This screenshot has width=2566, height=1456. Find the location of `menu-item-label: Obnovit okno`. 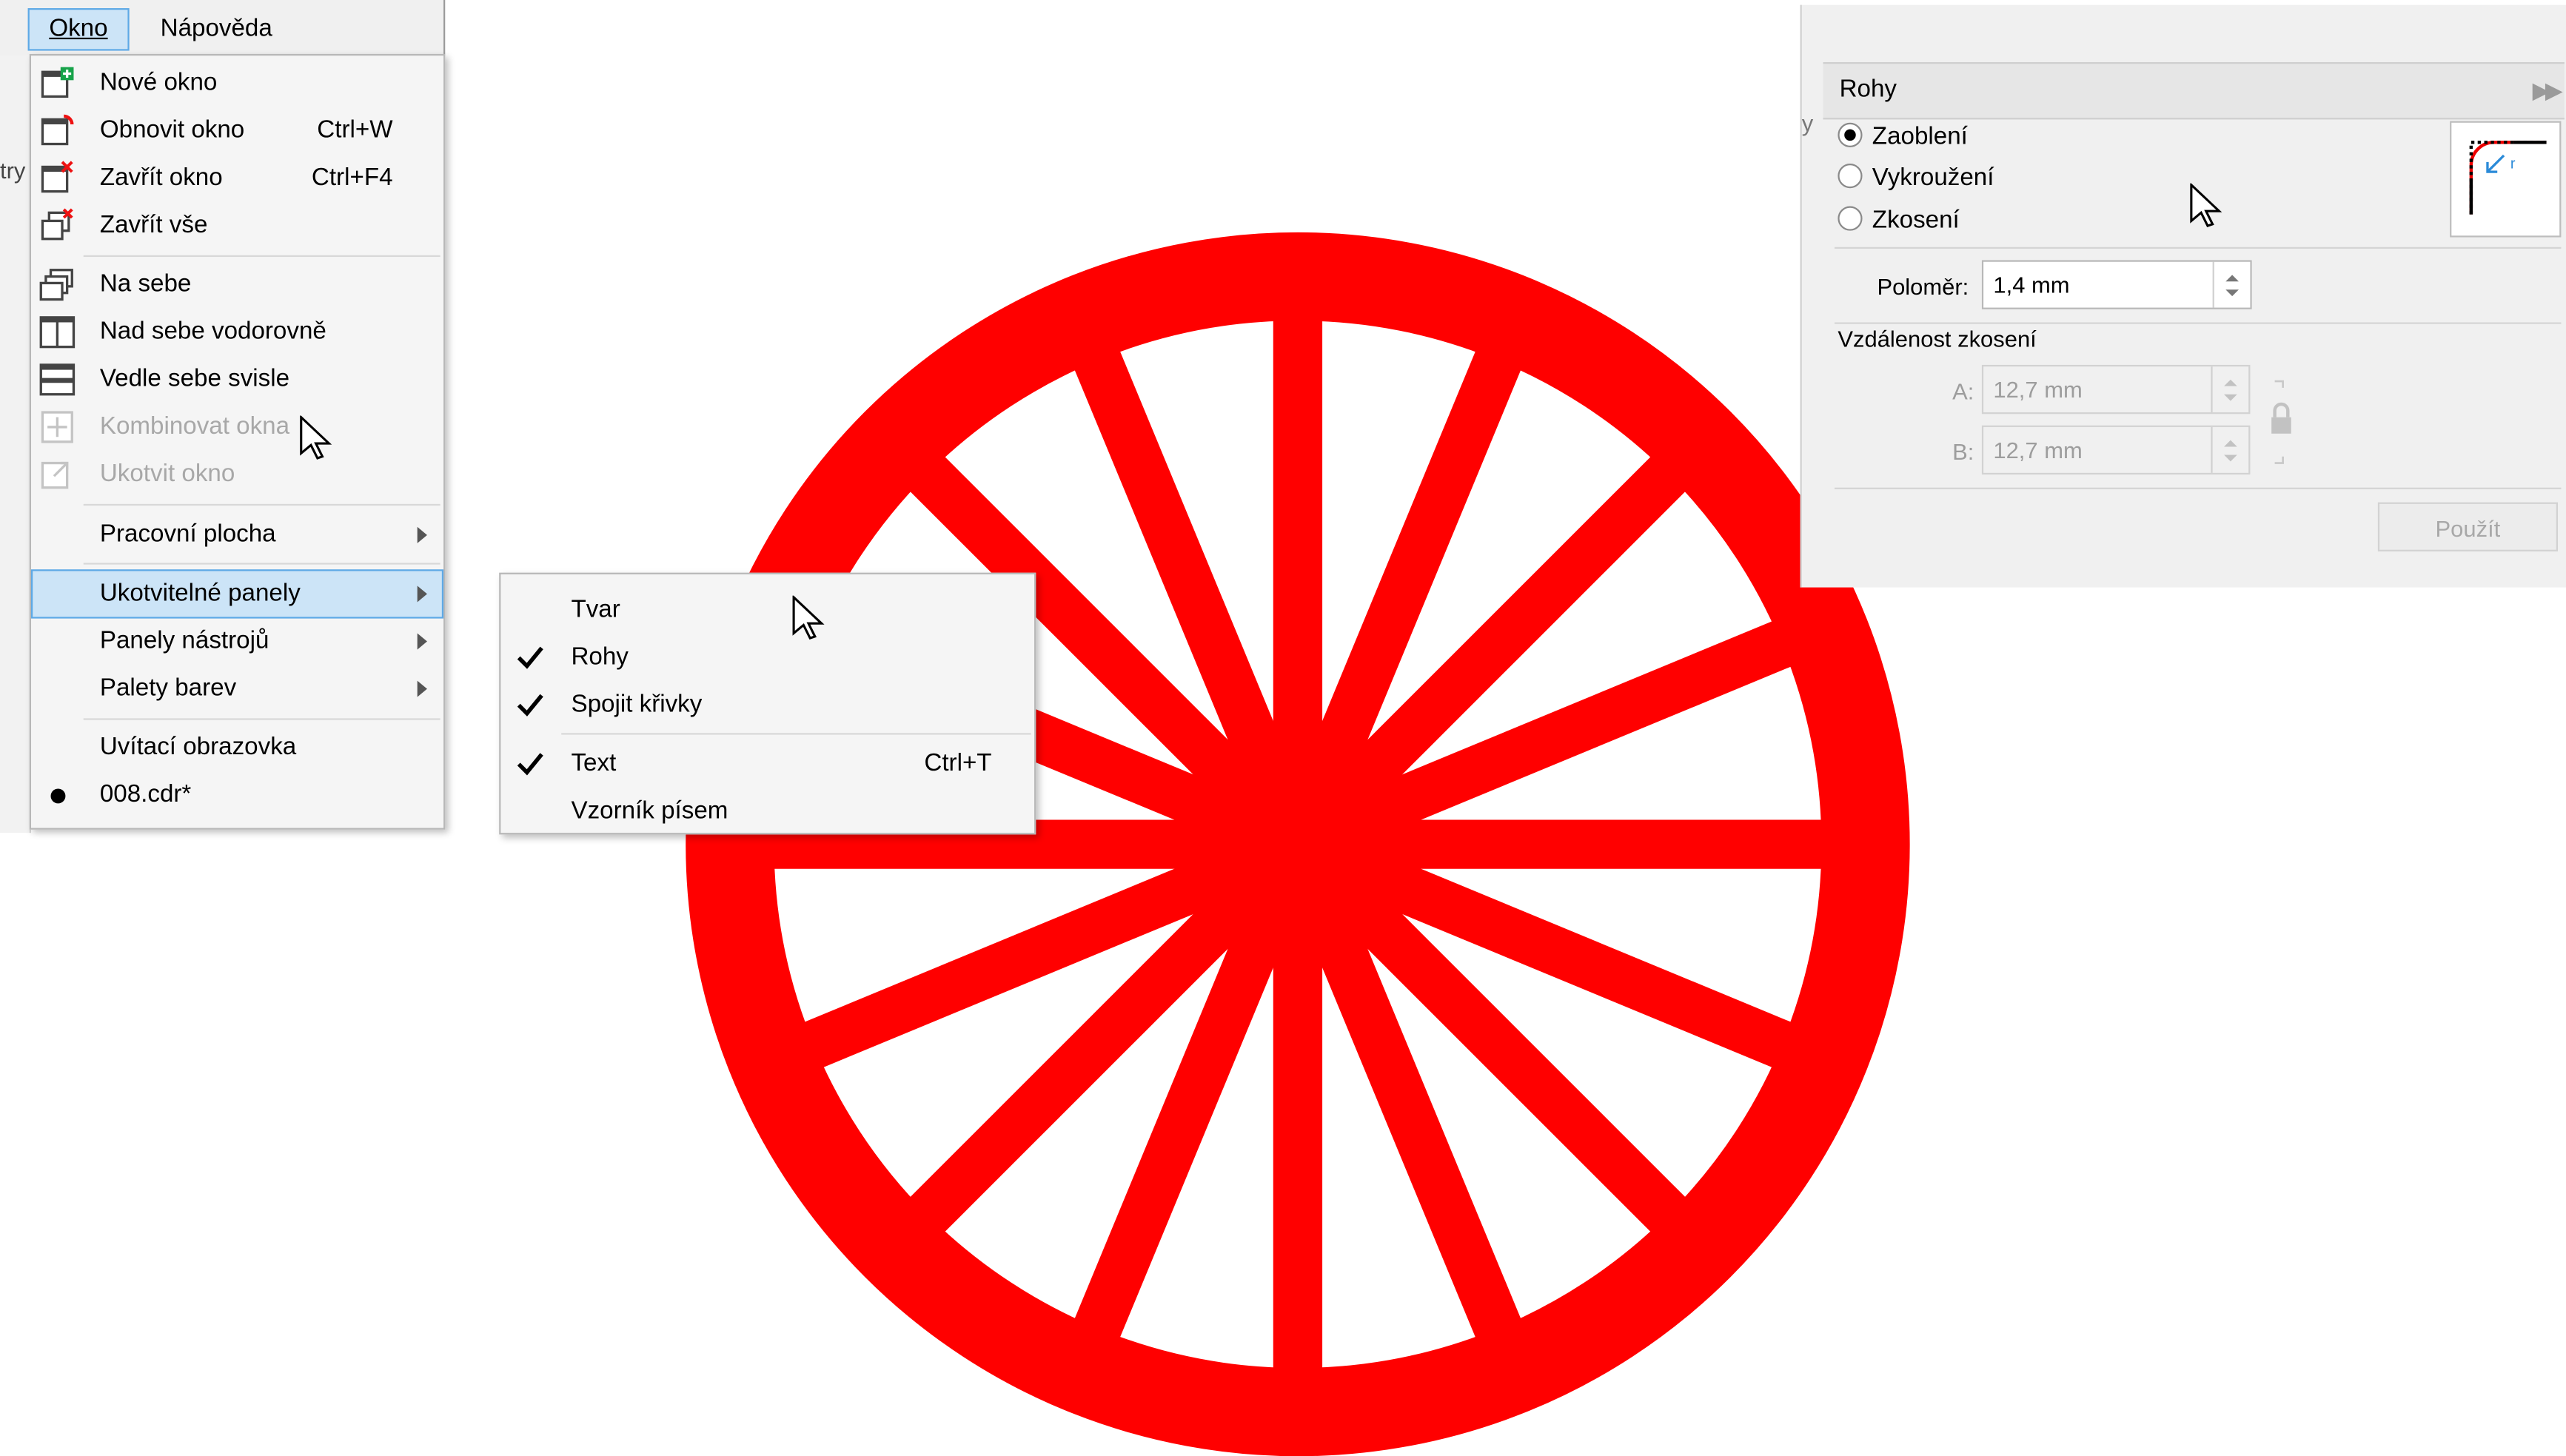

menu-item-label: Obnovit okno is located at coordinates (172, 129).